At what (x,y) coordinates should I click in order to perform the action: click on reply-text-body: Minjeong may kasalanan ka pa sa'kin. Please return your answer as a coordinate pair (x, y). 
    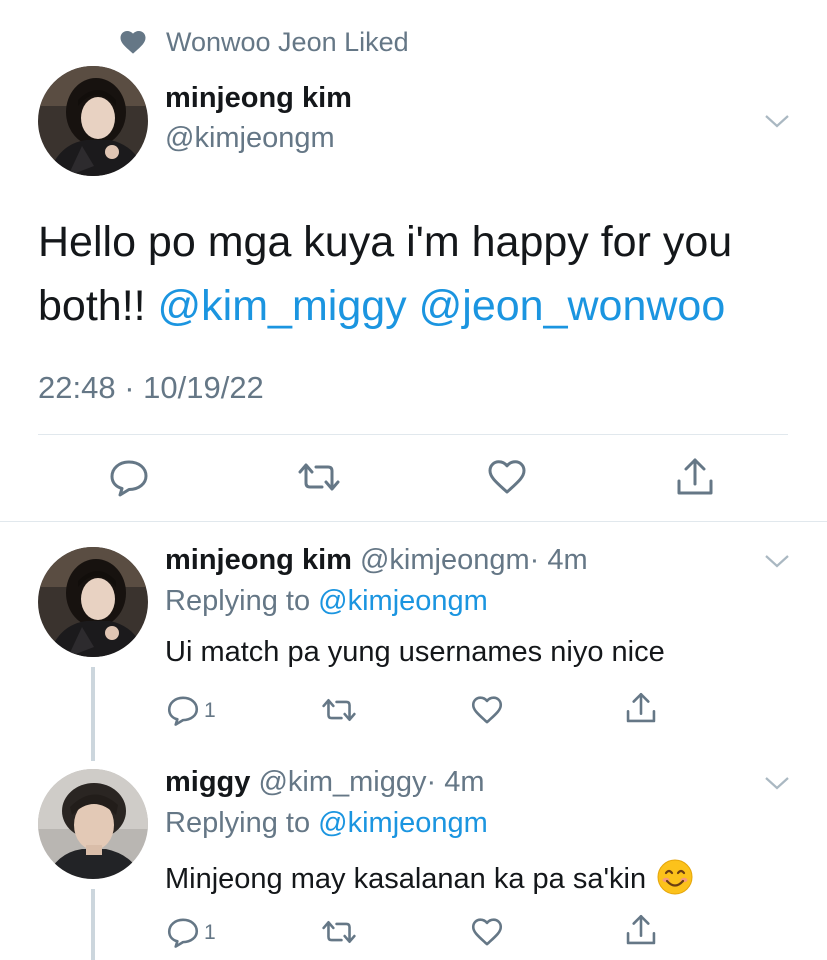
    Looking at the image, I should click on (406, 879).